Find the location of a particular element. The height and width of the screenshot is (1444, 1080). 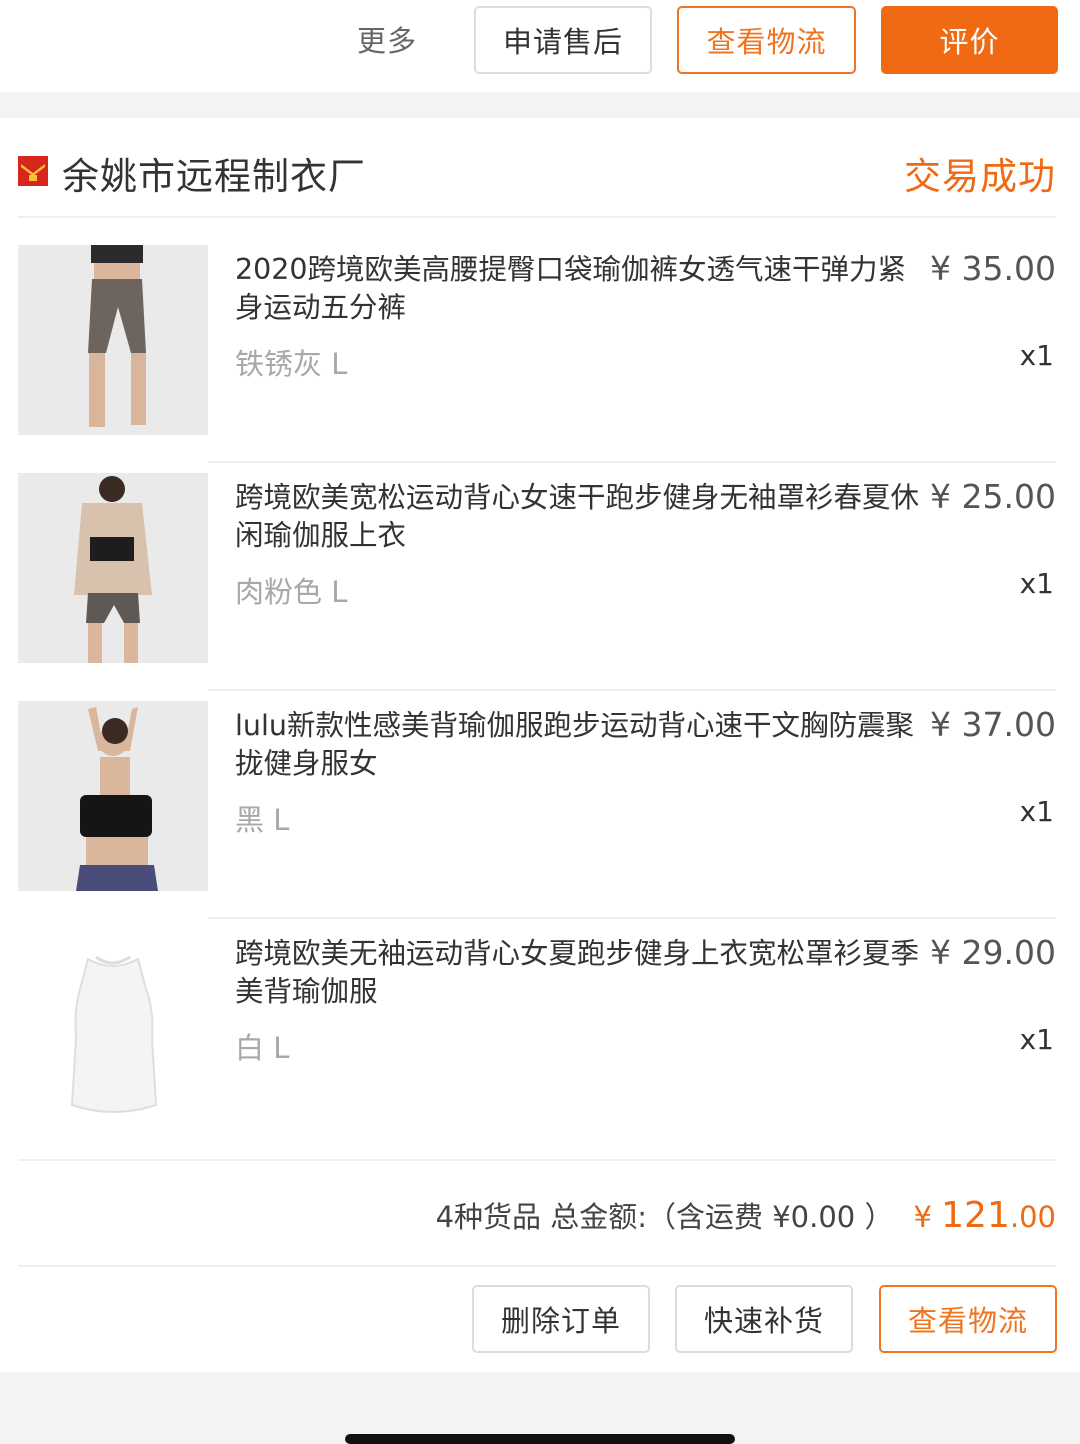

product-price: ¥ 29.00 is located at coordinates (993, 952).